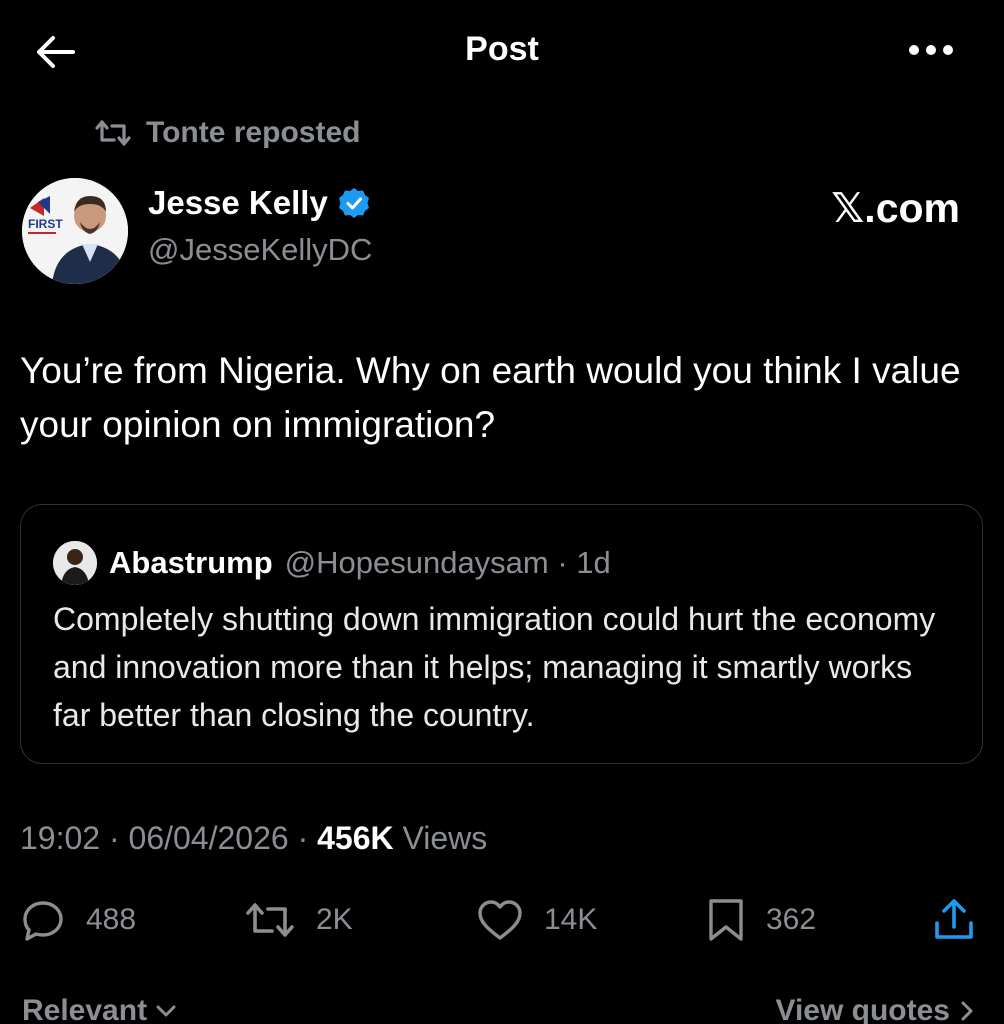 The height and width of the screenshot is (1024, 1004). Describe the element at coordinates (502, 1009) in the screenshot. I see `replies-toolbar: Relevant View quotes` at that location.